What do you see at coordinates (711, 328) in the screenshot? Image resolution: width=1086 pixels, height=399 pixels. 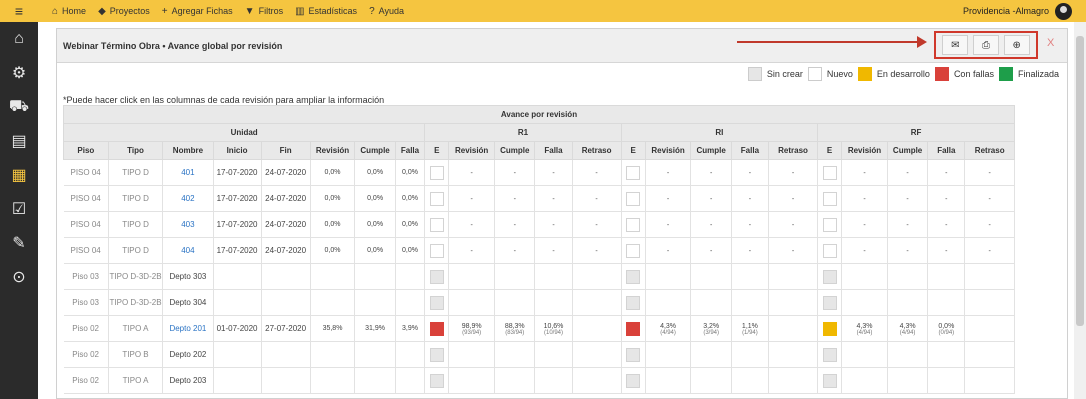 I see `revision-value: 3,2% (3/94)` at bounding box center [711, 328].